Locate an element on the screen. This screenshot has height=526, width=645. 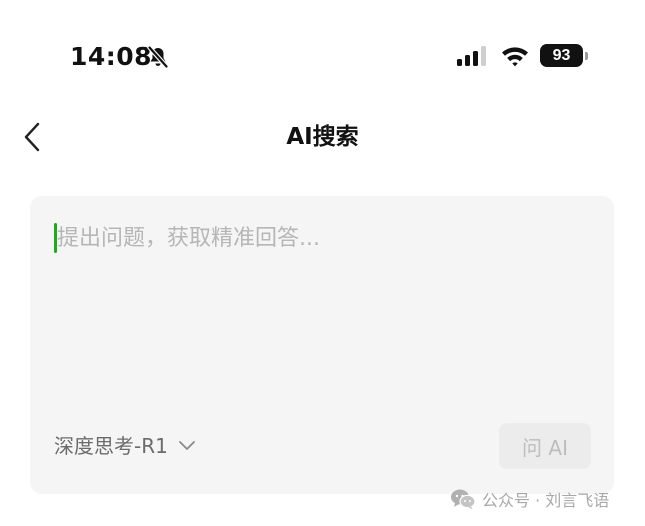
watermark: 公众号 · 刘言飞语 is located at coordinates (529, 499).